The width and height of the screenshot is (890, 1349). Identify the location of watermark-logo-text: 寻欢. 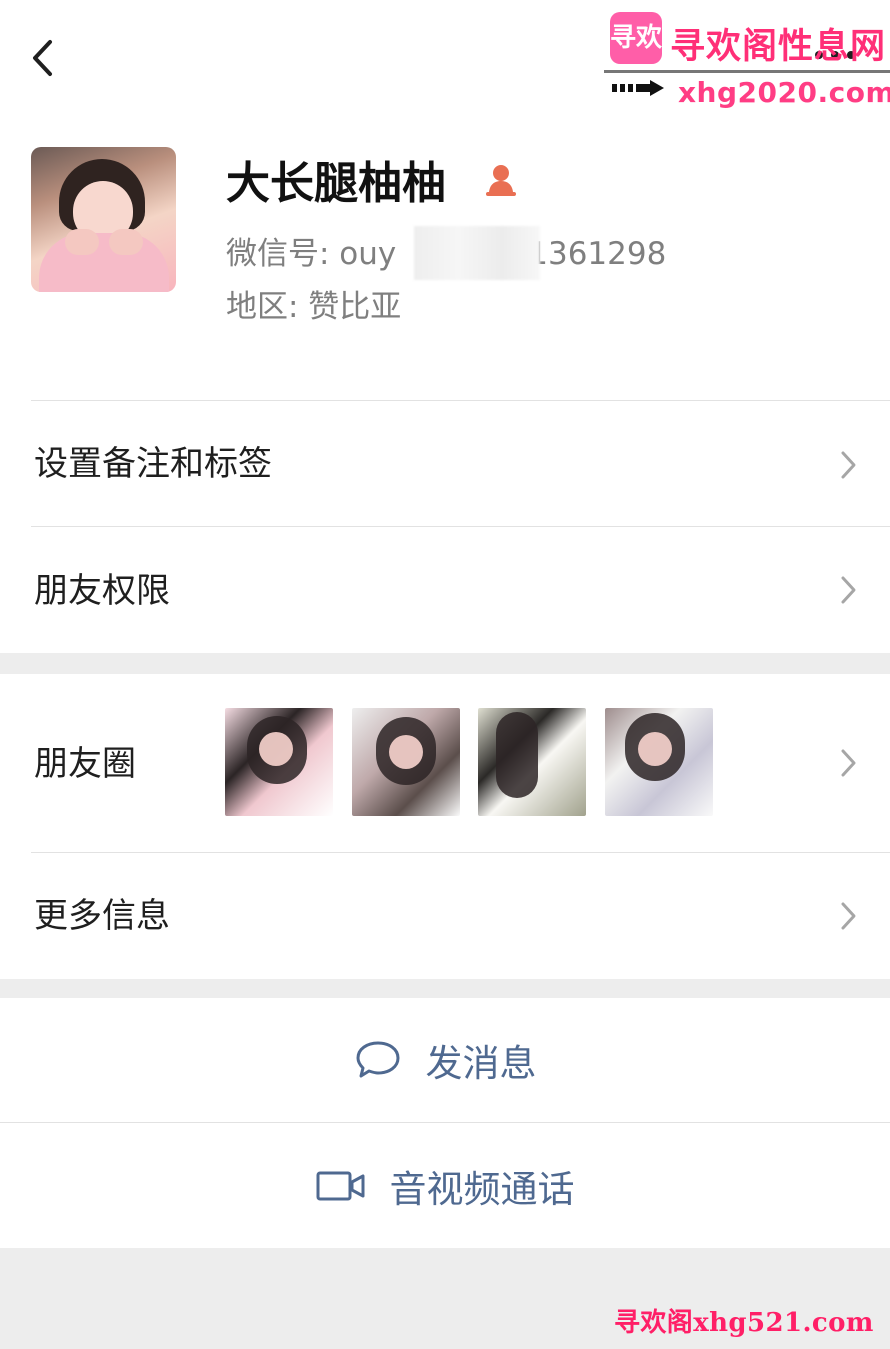
(636, 38).